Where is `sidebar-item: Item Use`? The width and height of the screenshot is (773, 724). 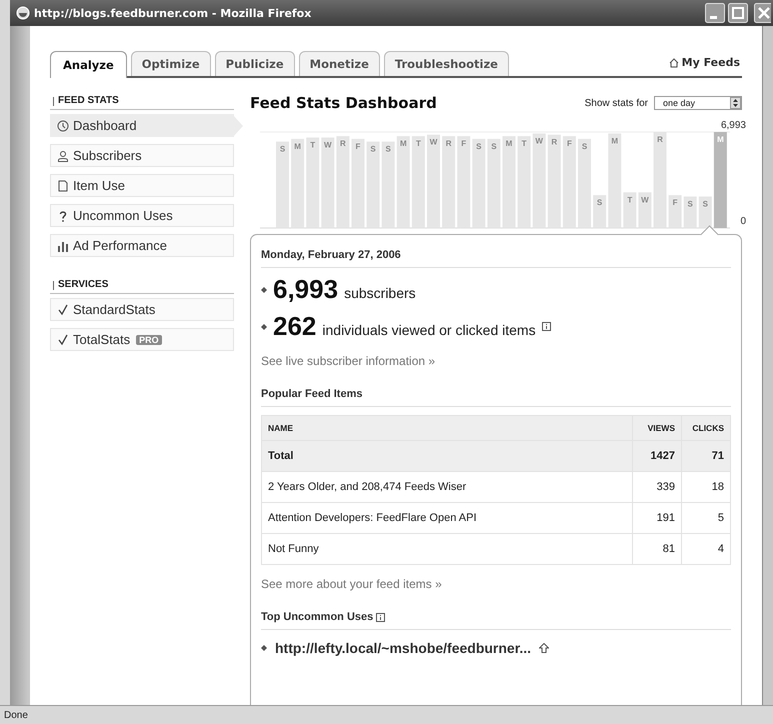
sidebar-item: Item Use is located at coordinates (142, 185).